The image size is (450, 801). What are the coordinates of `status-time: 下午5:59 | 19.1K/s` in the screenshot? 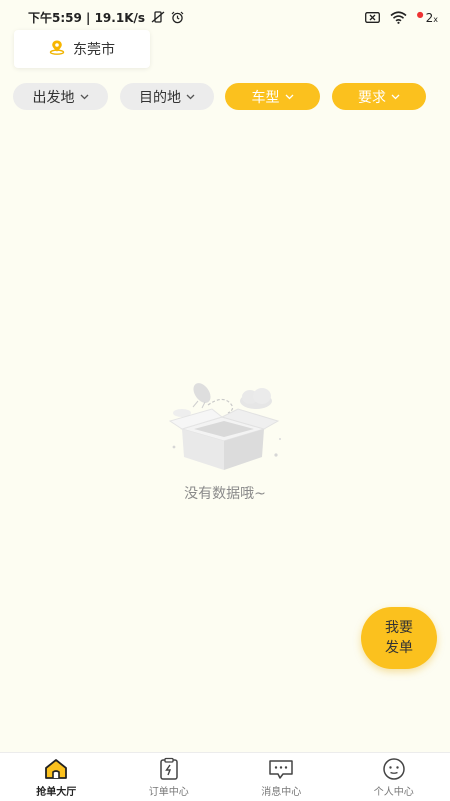 It's located at (86, 17).